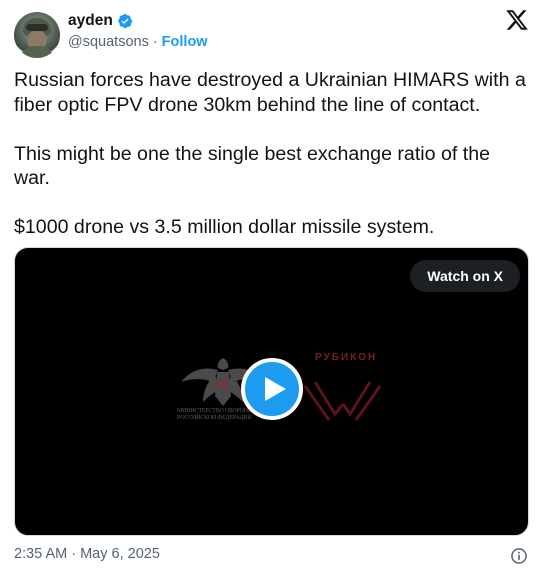 This screenshot has width=543, height=572. I want to click on rubikon-caption: РУБИКОН, so click(346, 357).